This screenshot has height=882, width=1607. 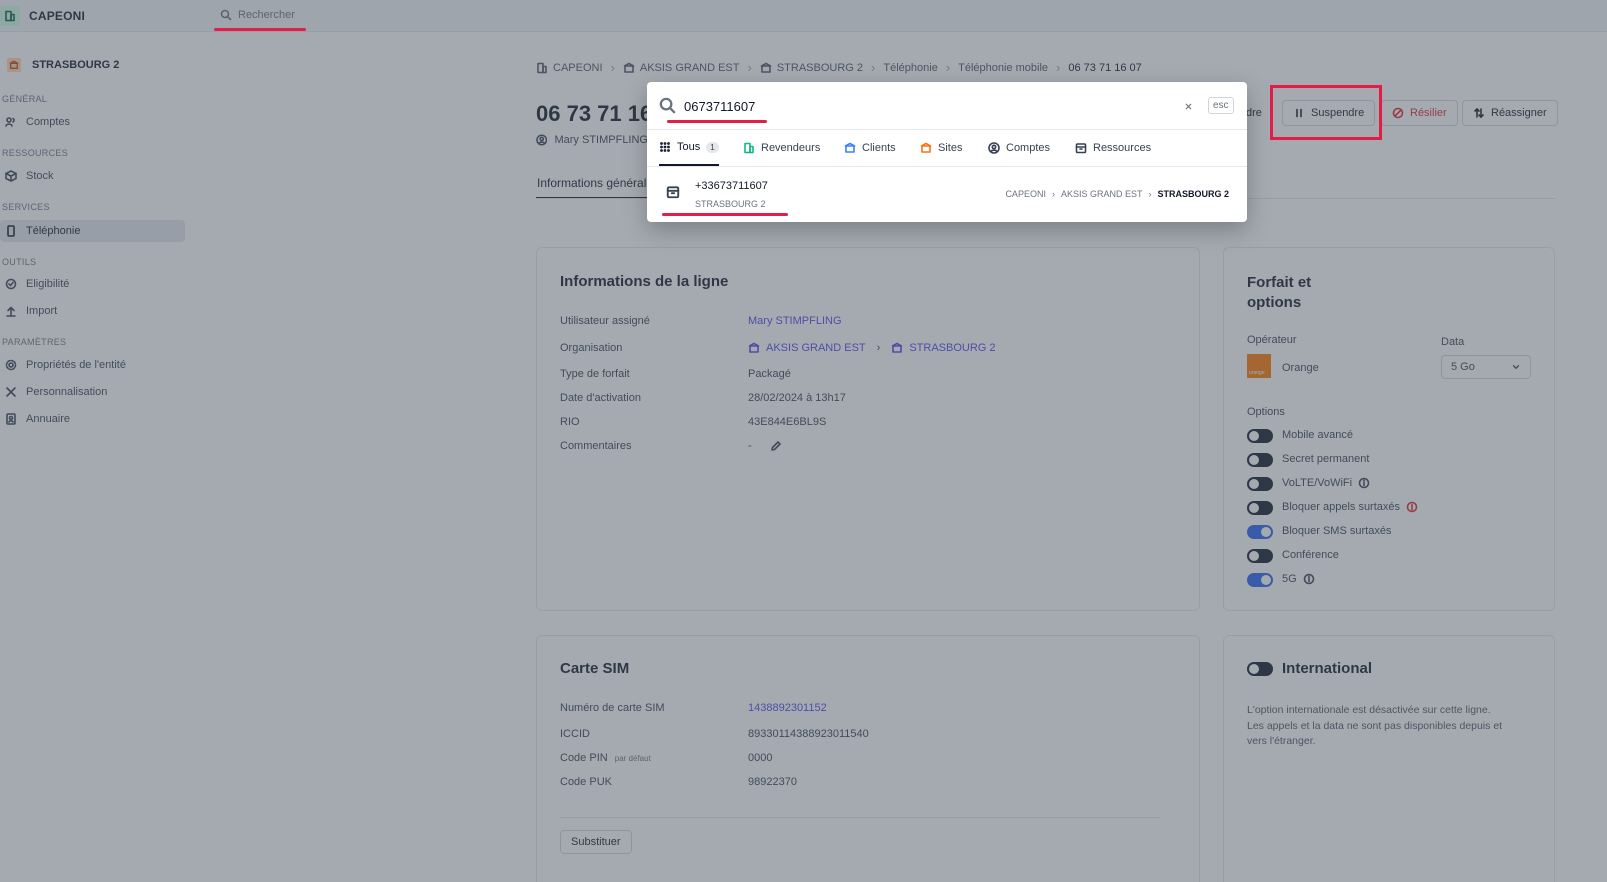 What do you see at coordinates (781, 148) in the screenshot?
I see `tab-resellers: Revendeurs` at bounding box center [781, 148].